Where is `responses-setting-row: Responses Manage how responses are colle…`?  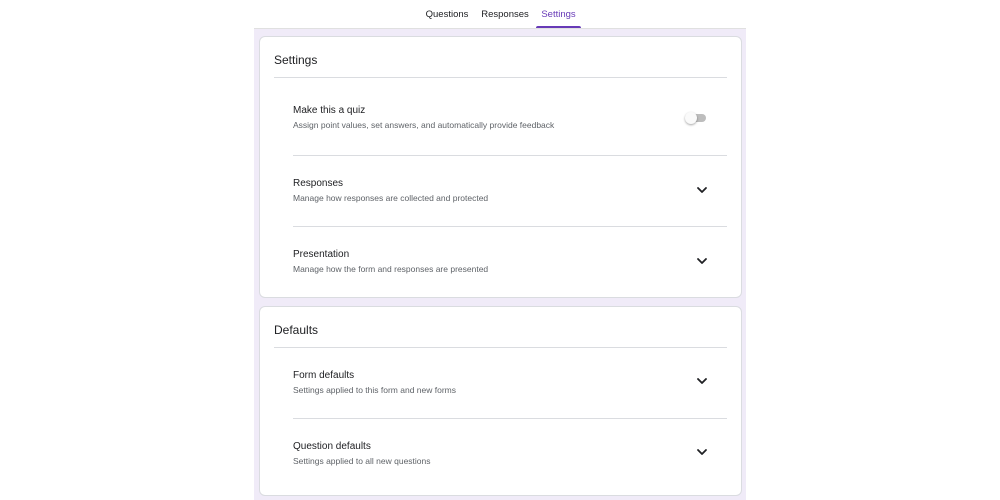
responses-setting-row: Responses Manage how responses are colle… is located at coordinates (510, 192).